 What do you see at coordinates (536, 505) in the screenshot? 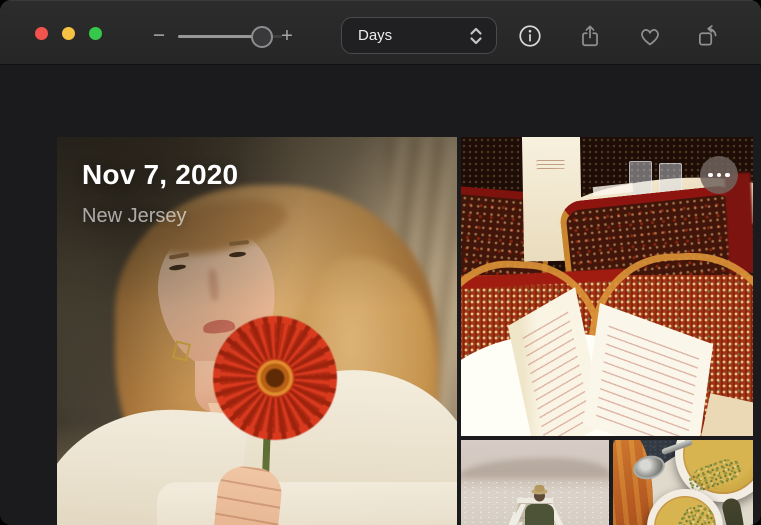
I see `art-boardwalk-scene` at bounding box center [536, 505].